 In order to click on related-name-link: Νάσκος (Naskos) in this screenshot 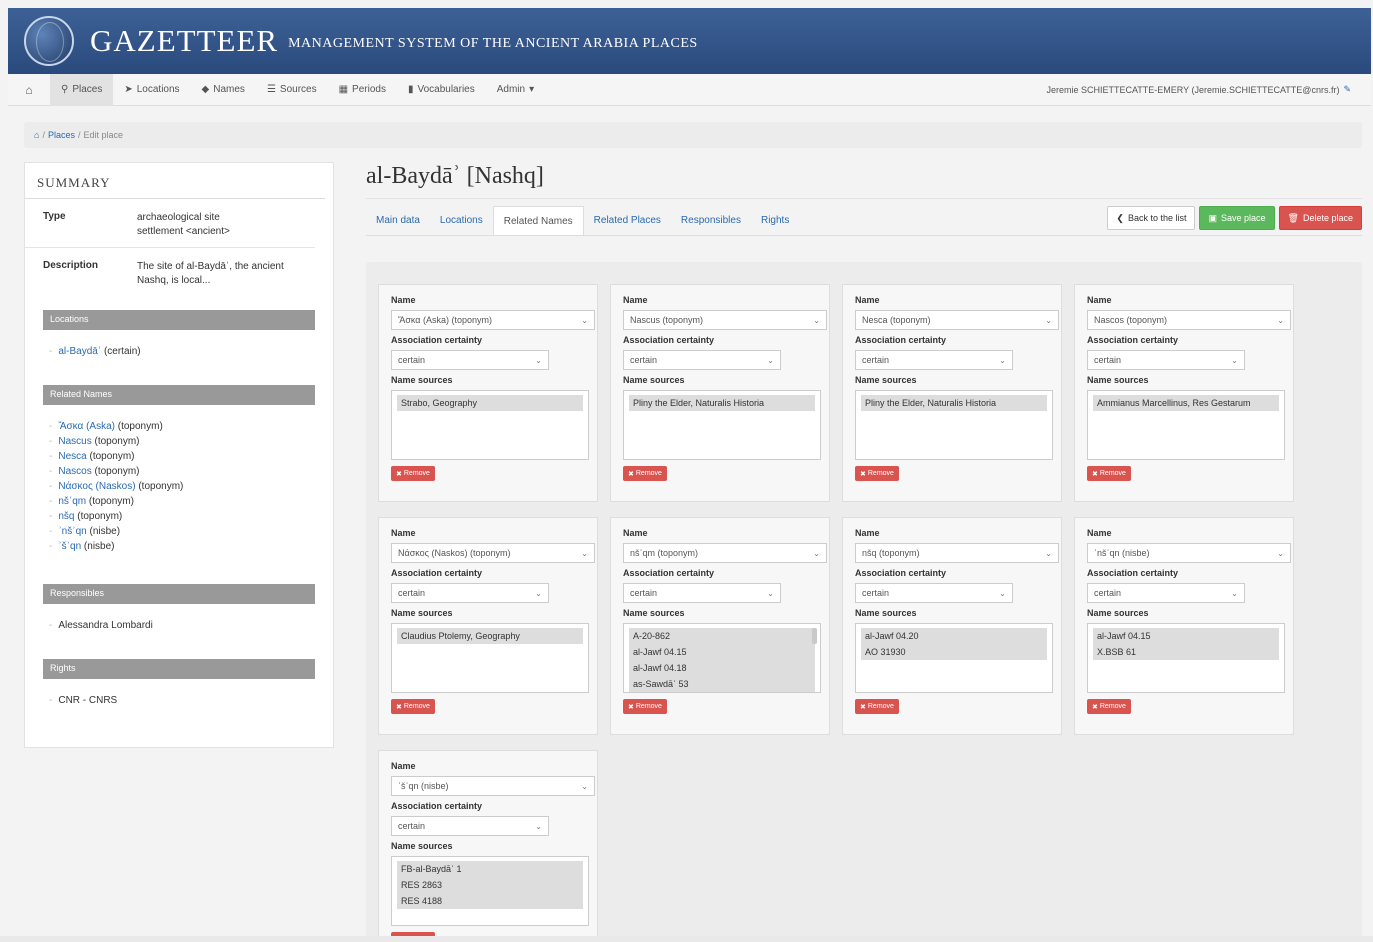, I will do `click(96, 486)`.